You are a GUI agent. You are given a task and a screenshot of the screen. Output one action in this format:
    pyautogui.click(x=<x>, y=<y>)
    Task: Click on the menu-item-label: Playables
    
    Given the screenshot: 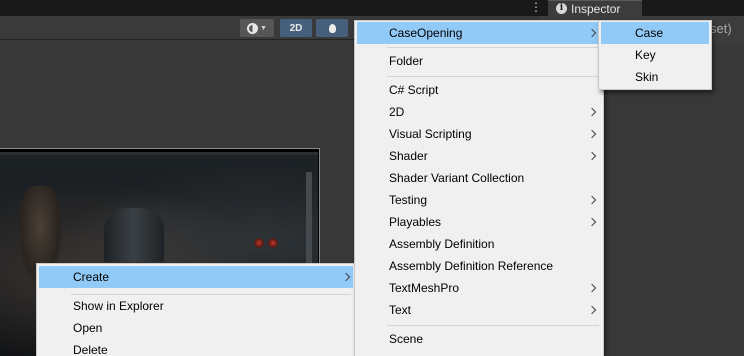 What is the action you would take?
    pyautogui.click(x=415, y=222)
    